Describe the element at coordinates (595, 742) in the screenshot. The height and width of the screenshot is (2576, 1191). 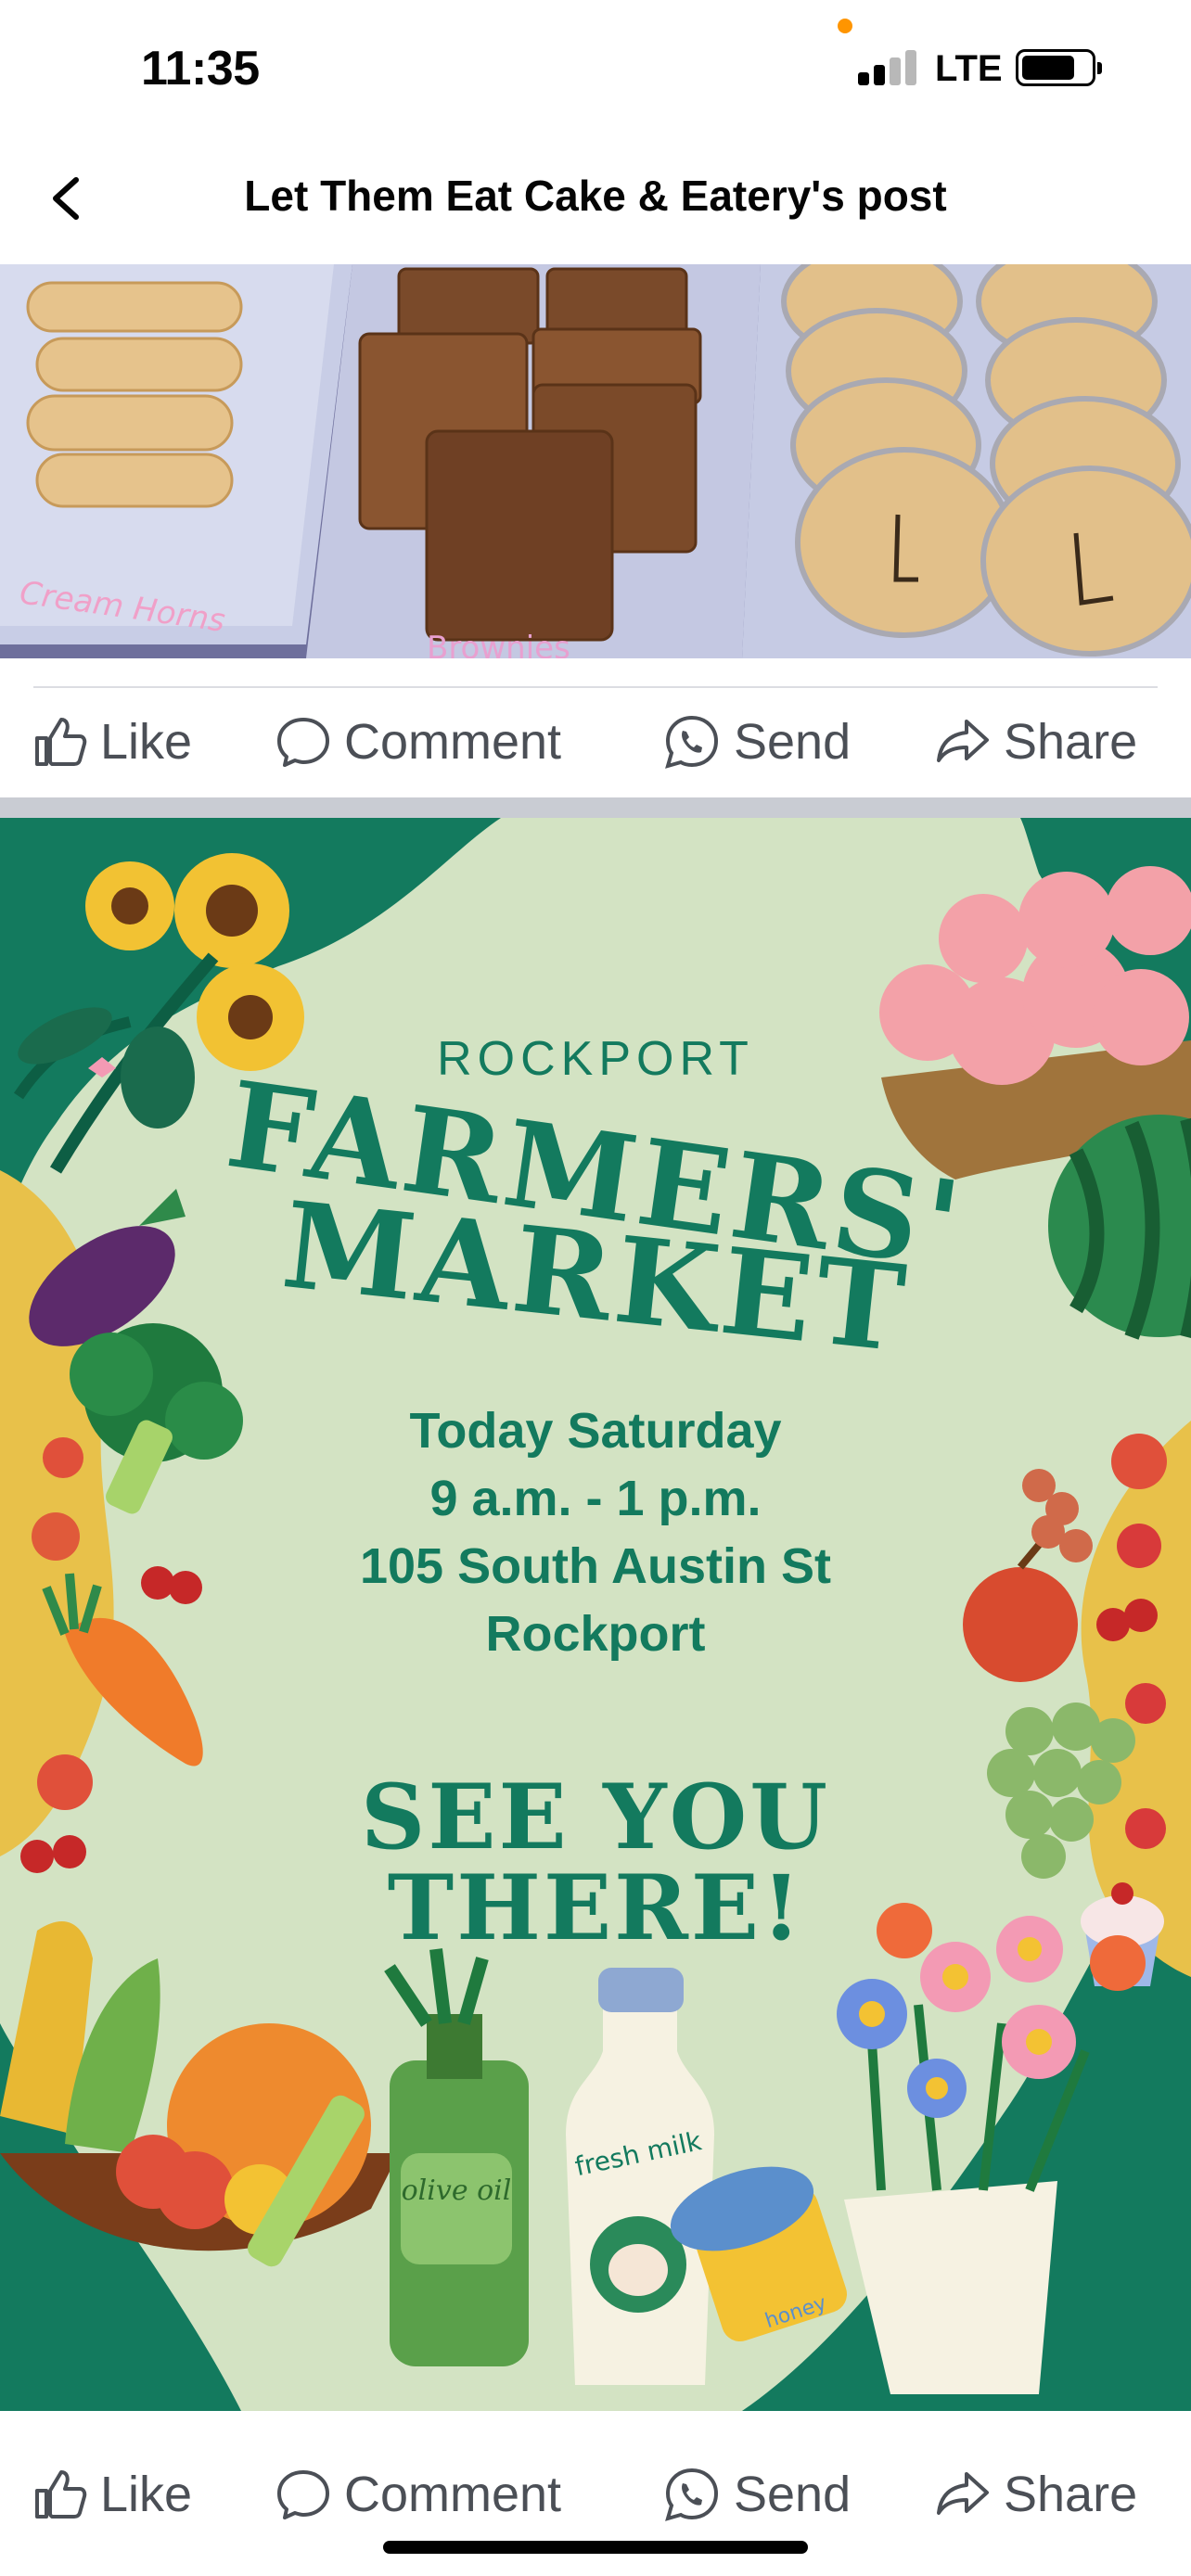
I see `post-action-bar: Like Comment Send Share` at that location.